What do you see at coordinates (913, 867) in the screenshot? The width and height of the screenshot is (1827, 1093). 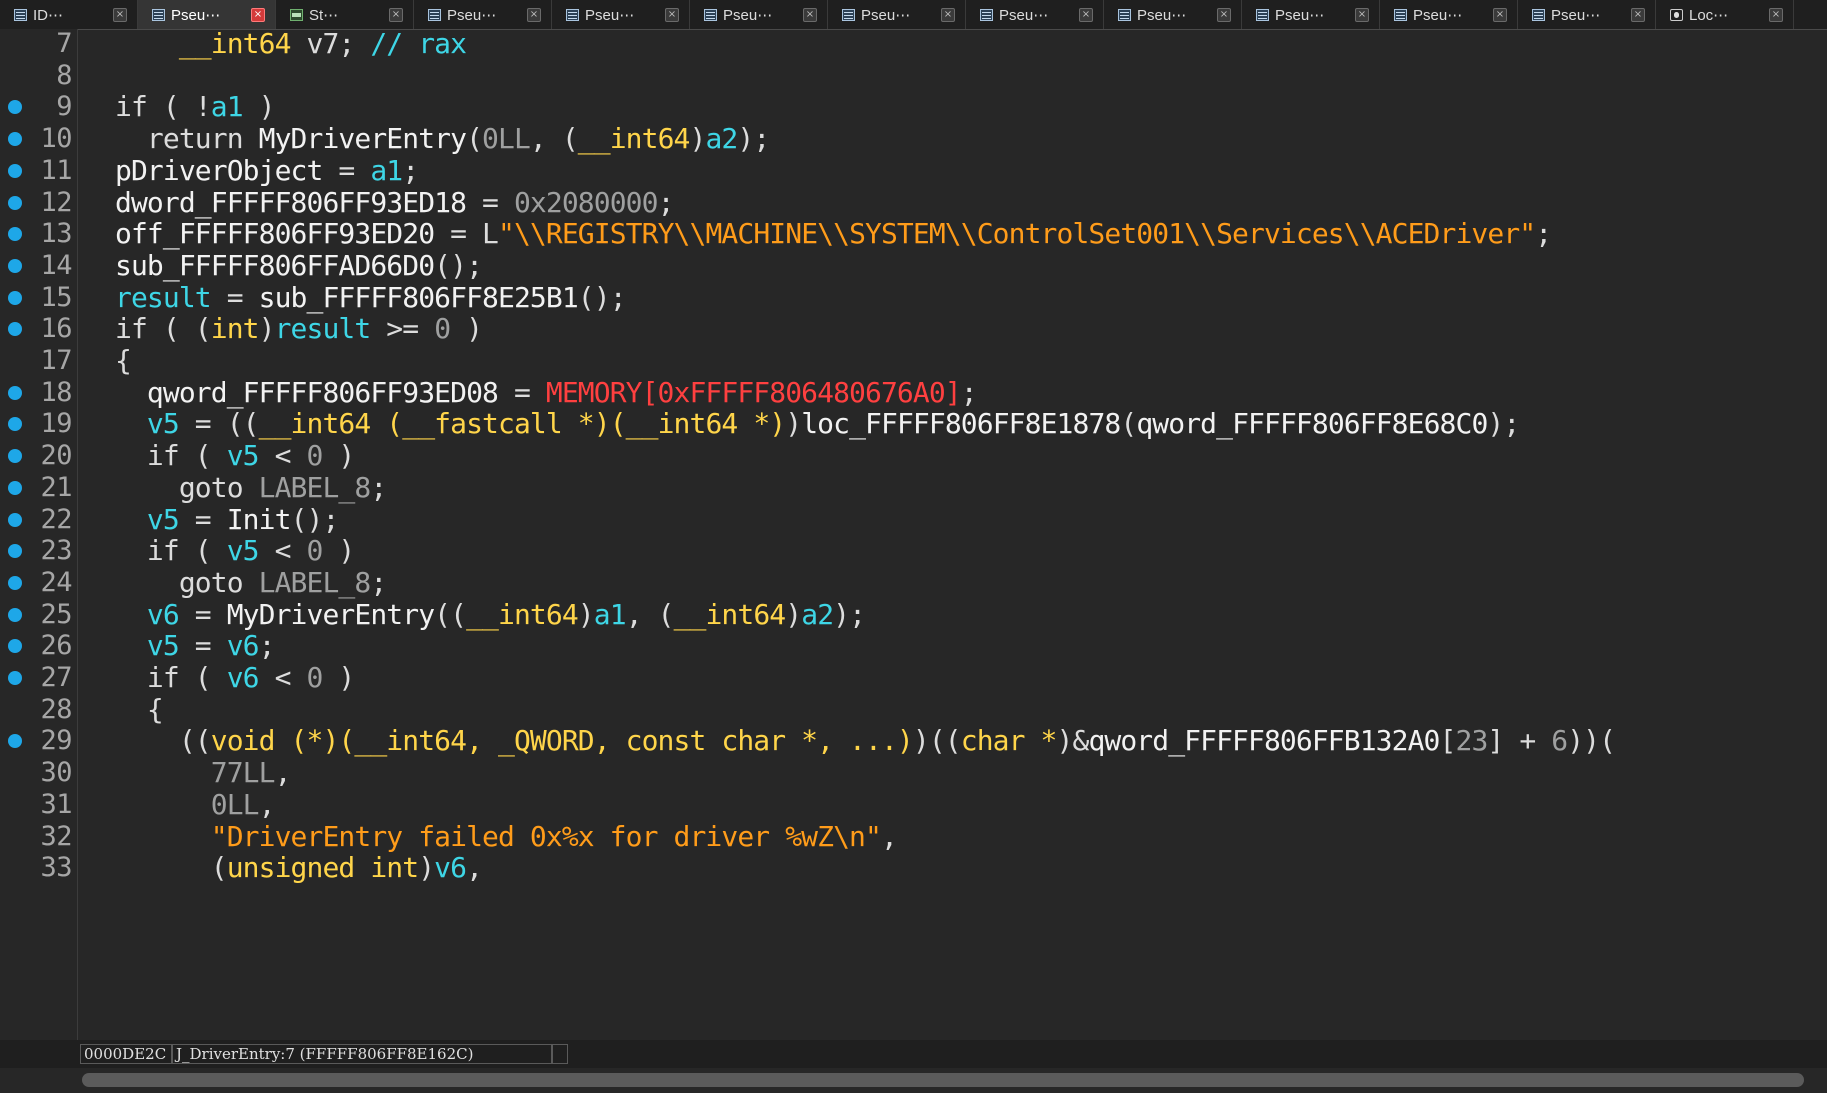 I see `code-line: 33 (unsigned int)v6,` at bounding box center [913, 867].